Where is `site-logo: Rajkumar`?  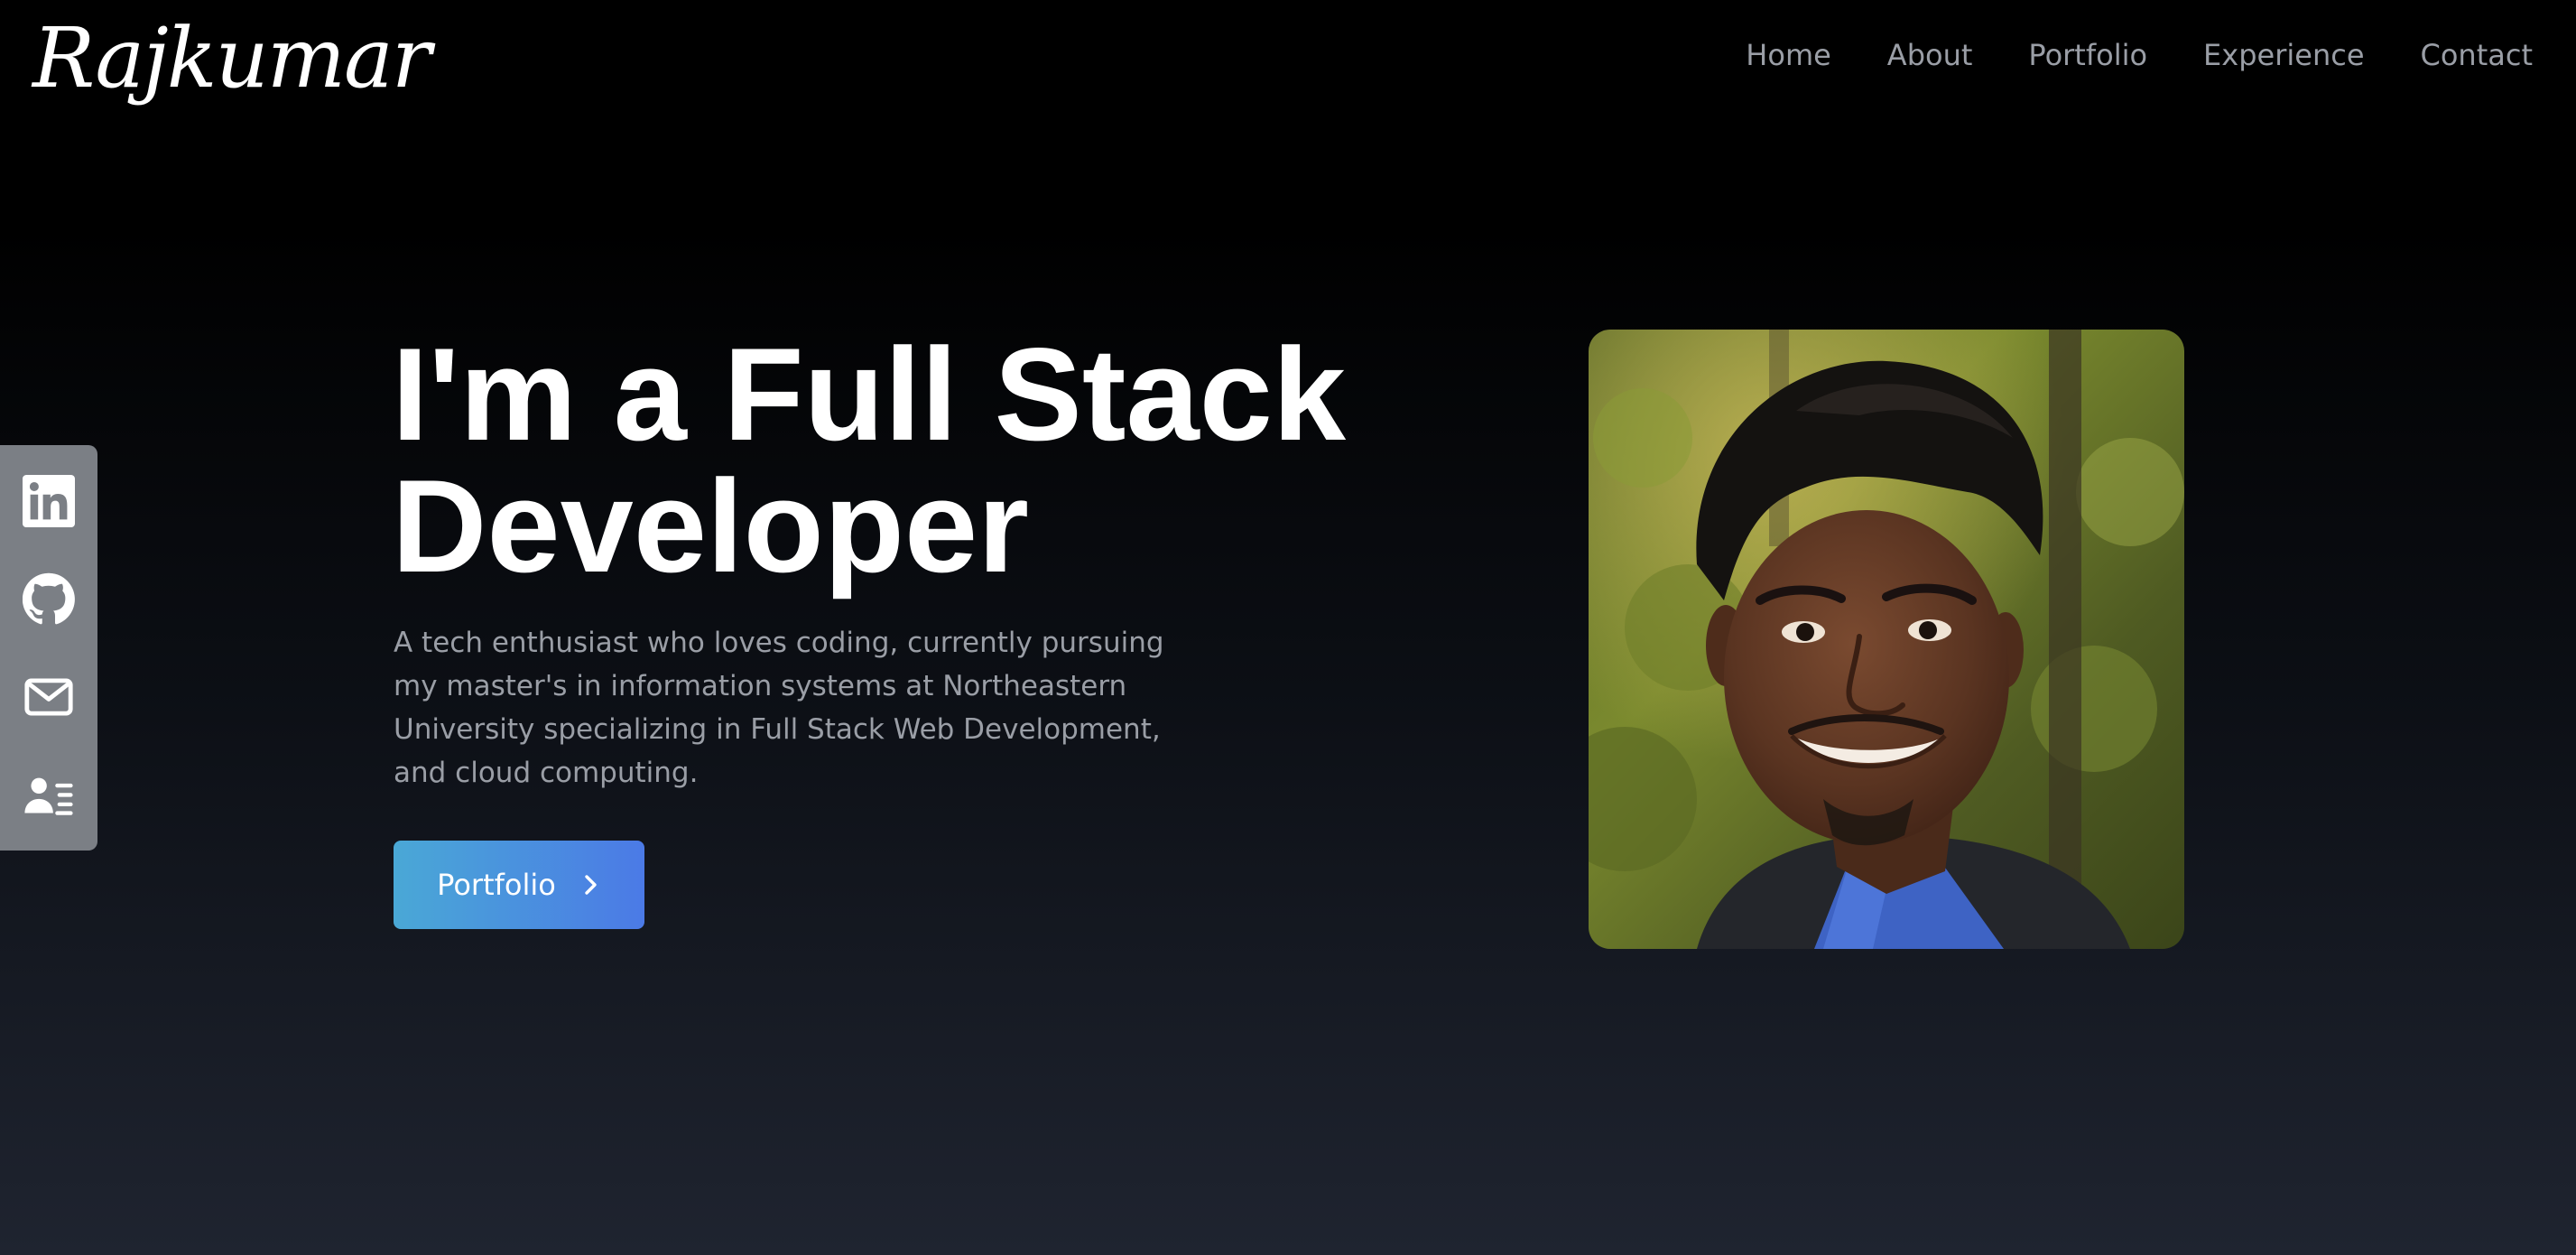
site-logo: Rajkumar is located at coordinates (231, 58).